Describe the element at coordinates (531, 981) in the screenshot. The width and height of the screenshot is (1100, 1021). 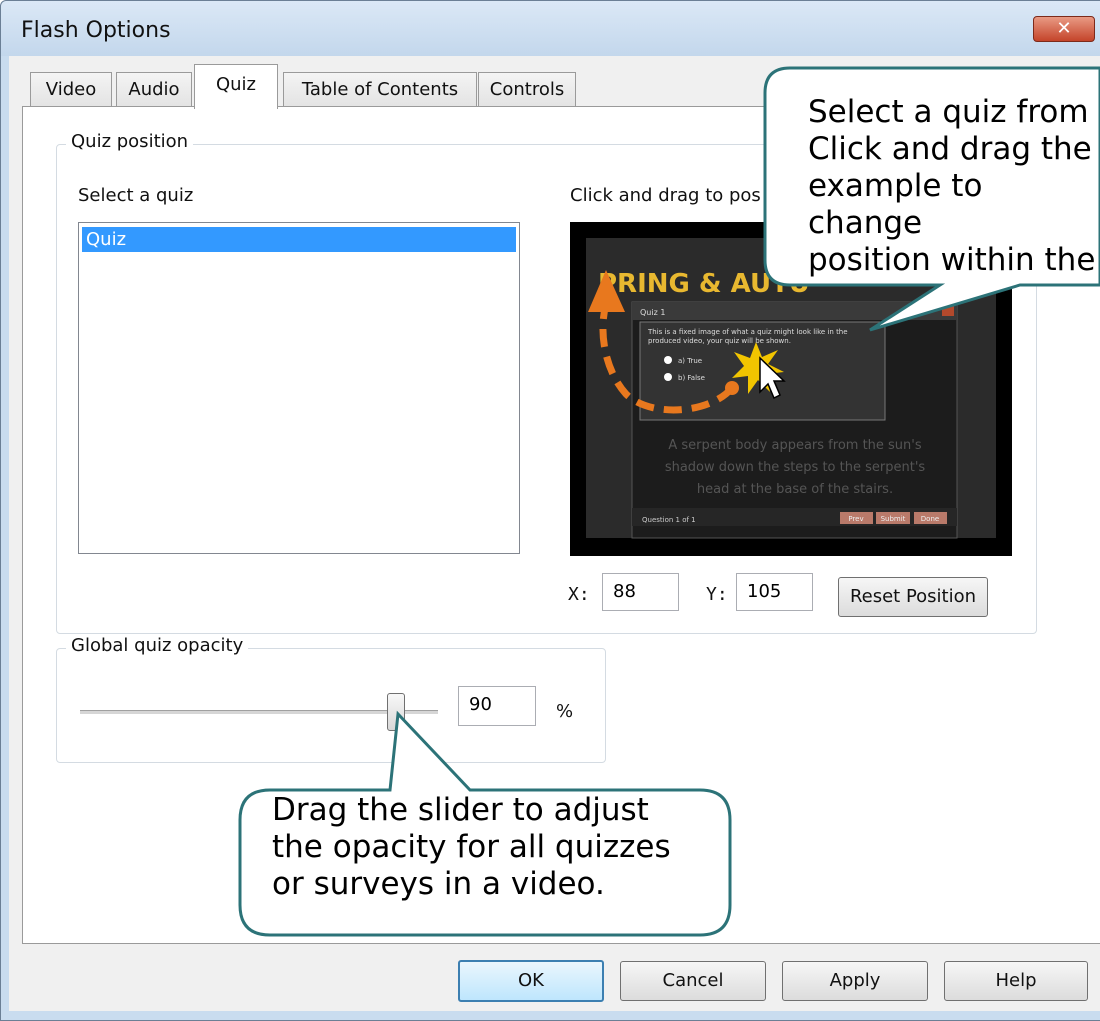
I see `ok-button: OK` at that location.